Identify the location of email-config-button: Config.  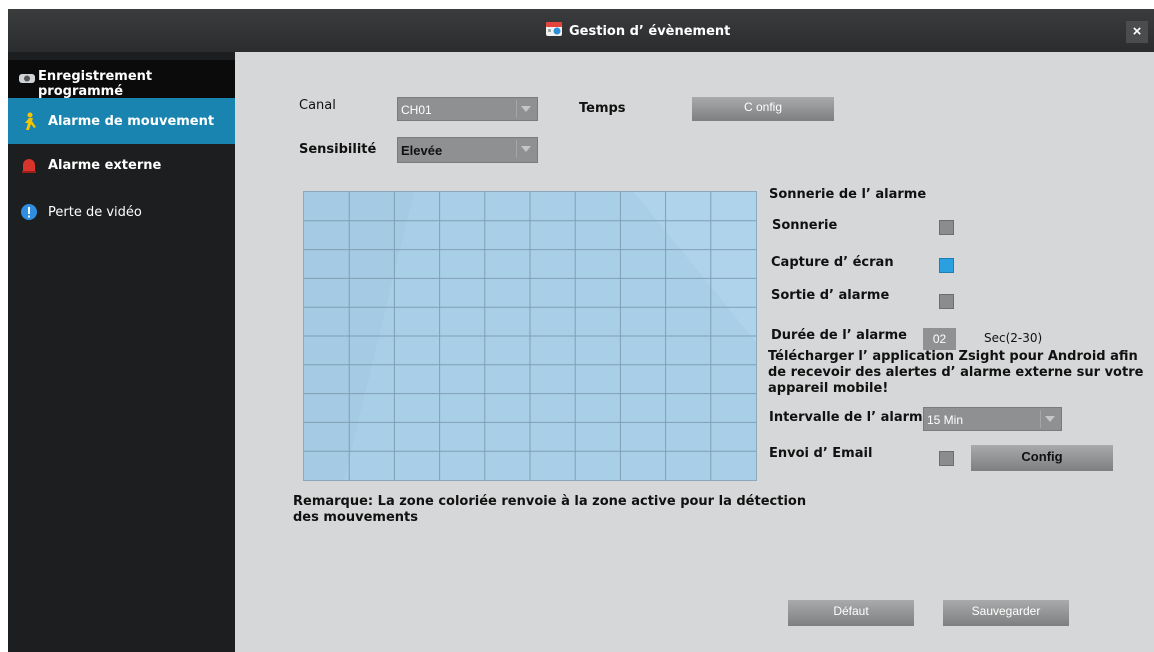
(1042, 458).